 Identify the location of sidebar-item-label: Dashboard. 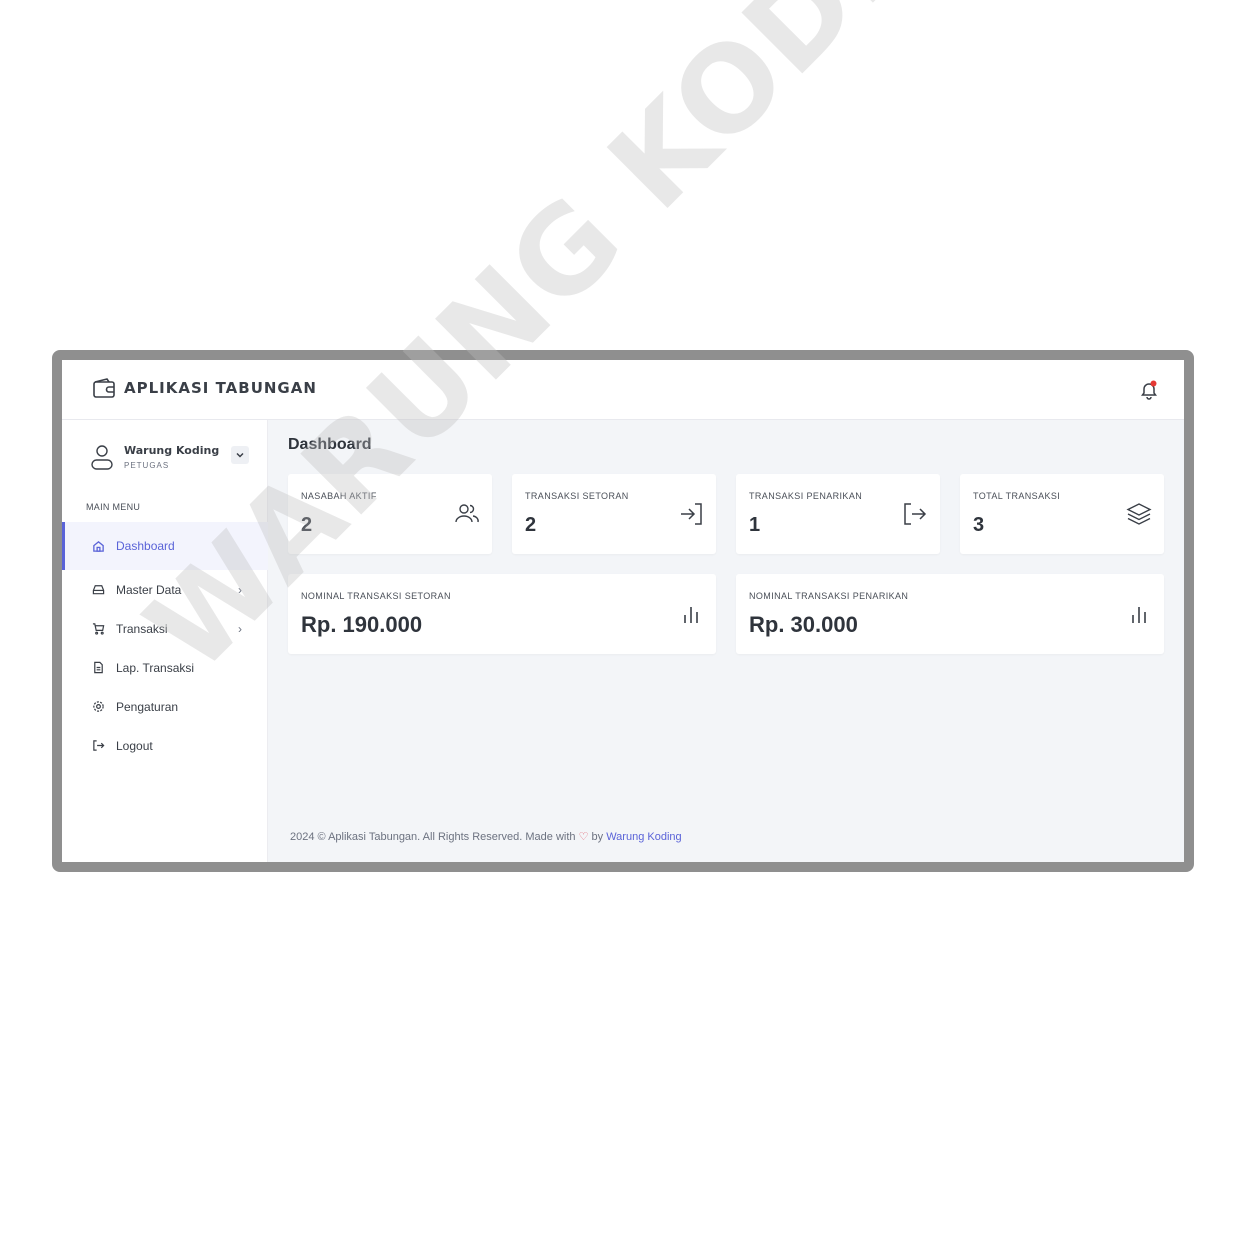
(145, 546).